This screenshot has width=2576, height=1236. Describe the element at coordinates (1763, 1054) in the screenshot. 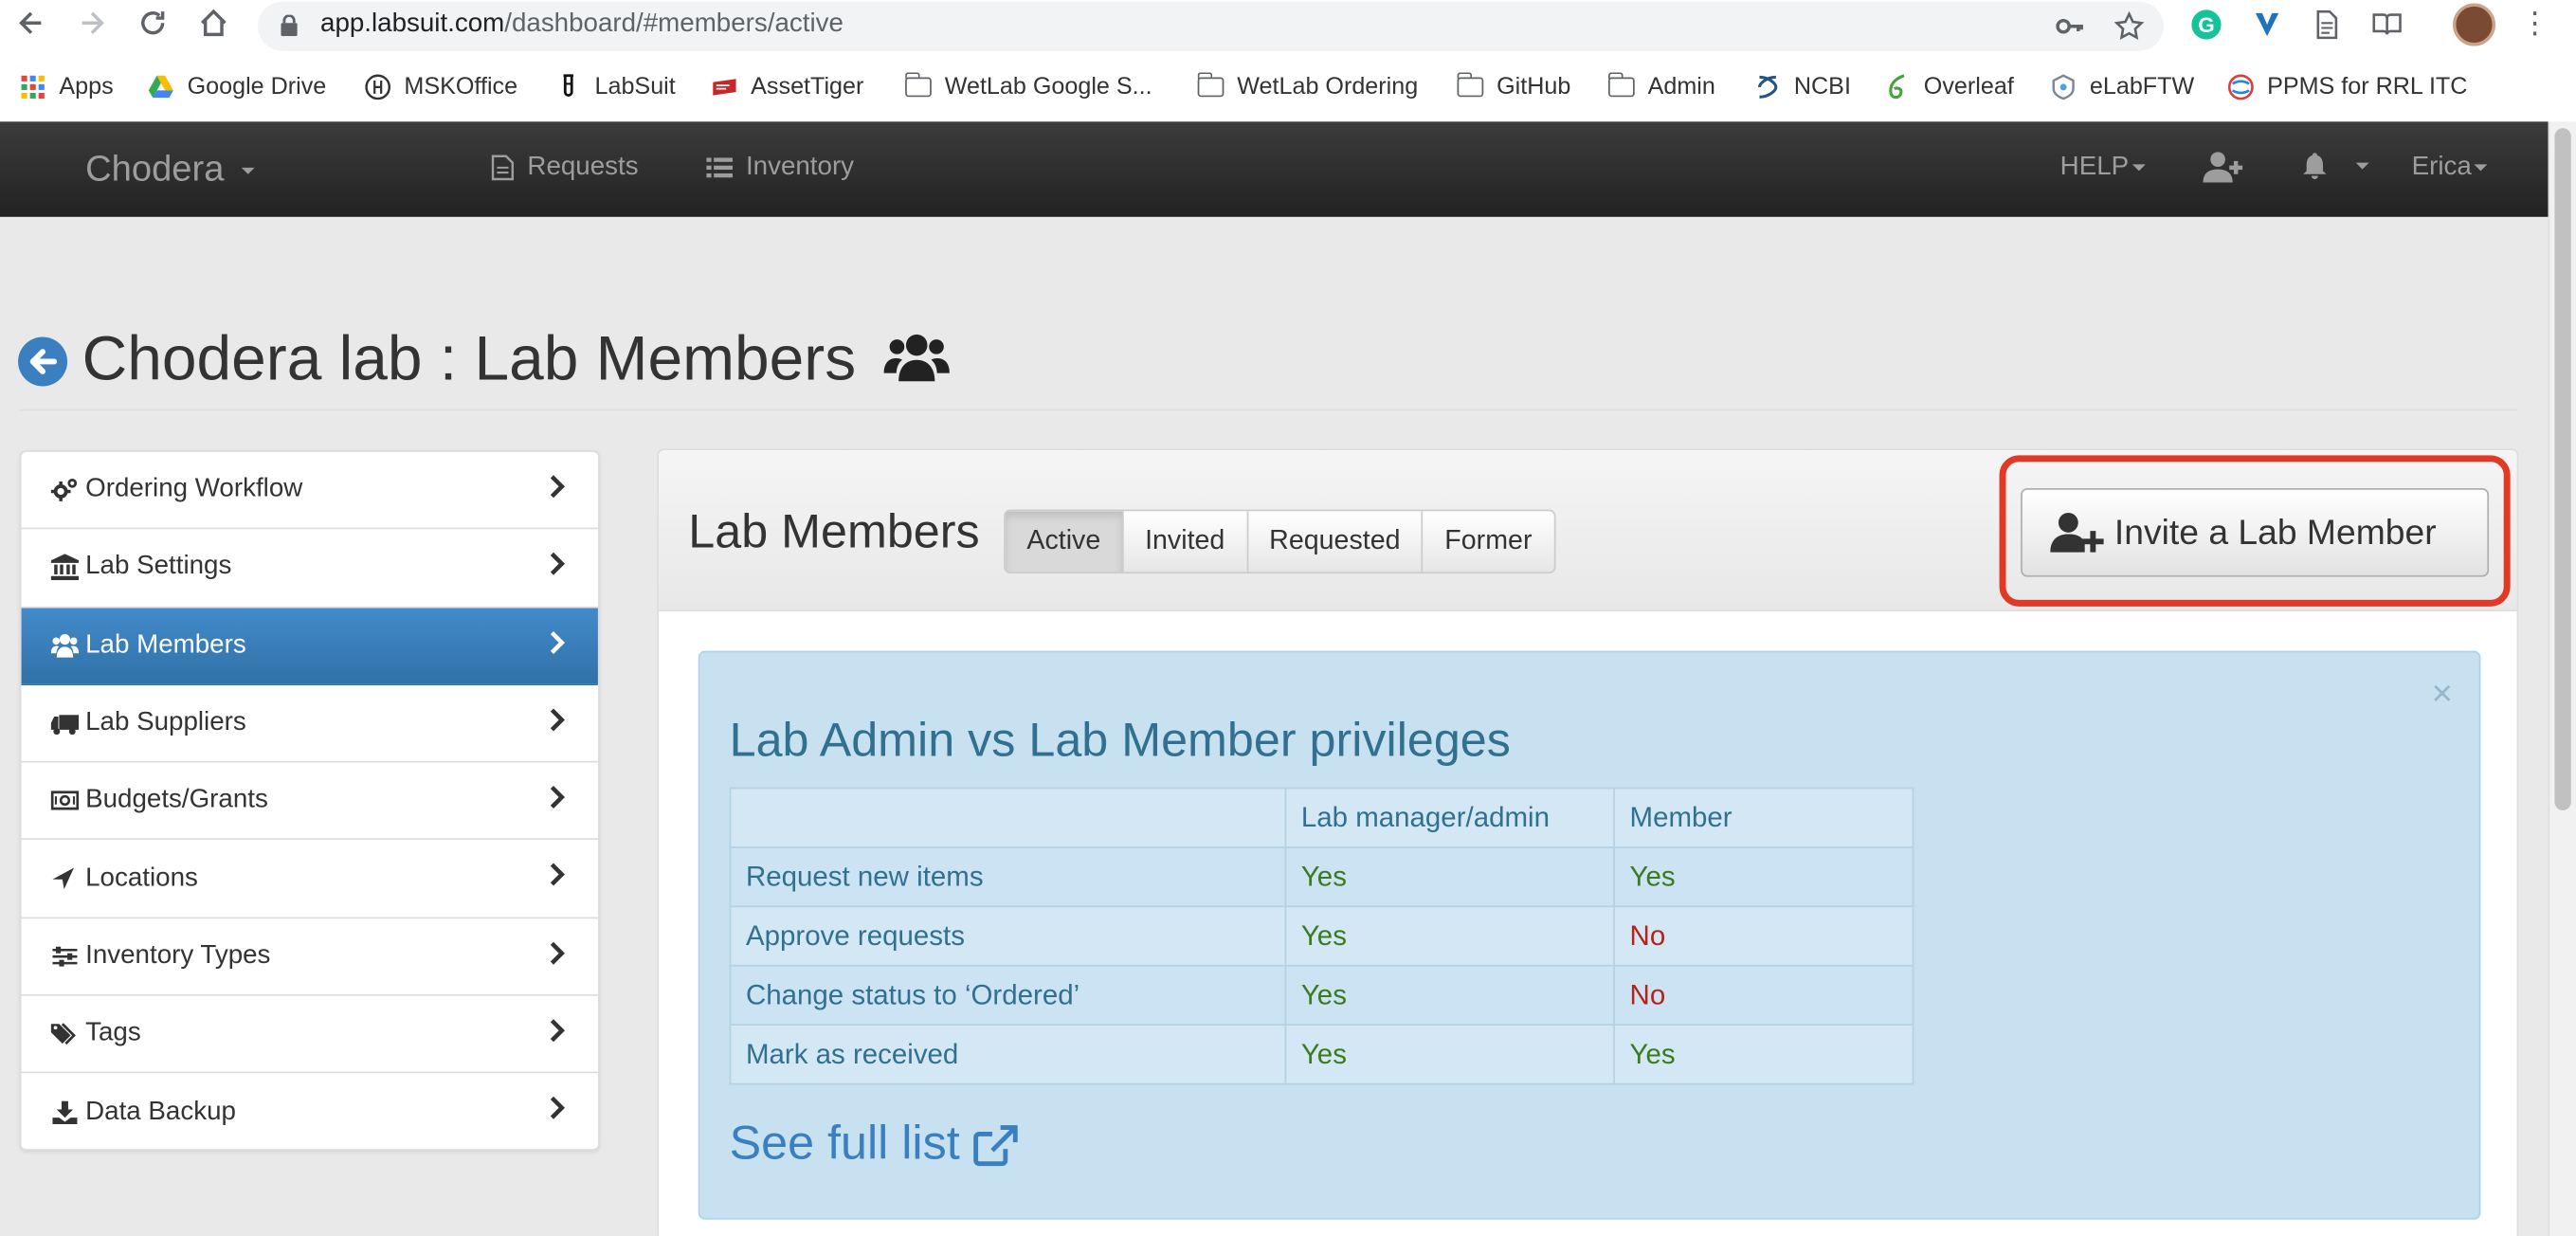

I see `member-value: Yes` at that location.